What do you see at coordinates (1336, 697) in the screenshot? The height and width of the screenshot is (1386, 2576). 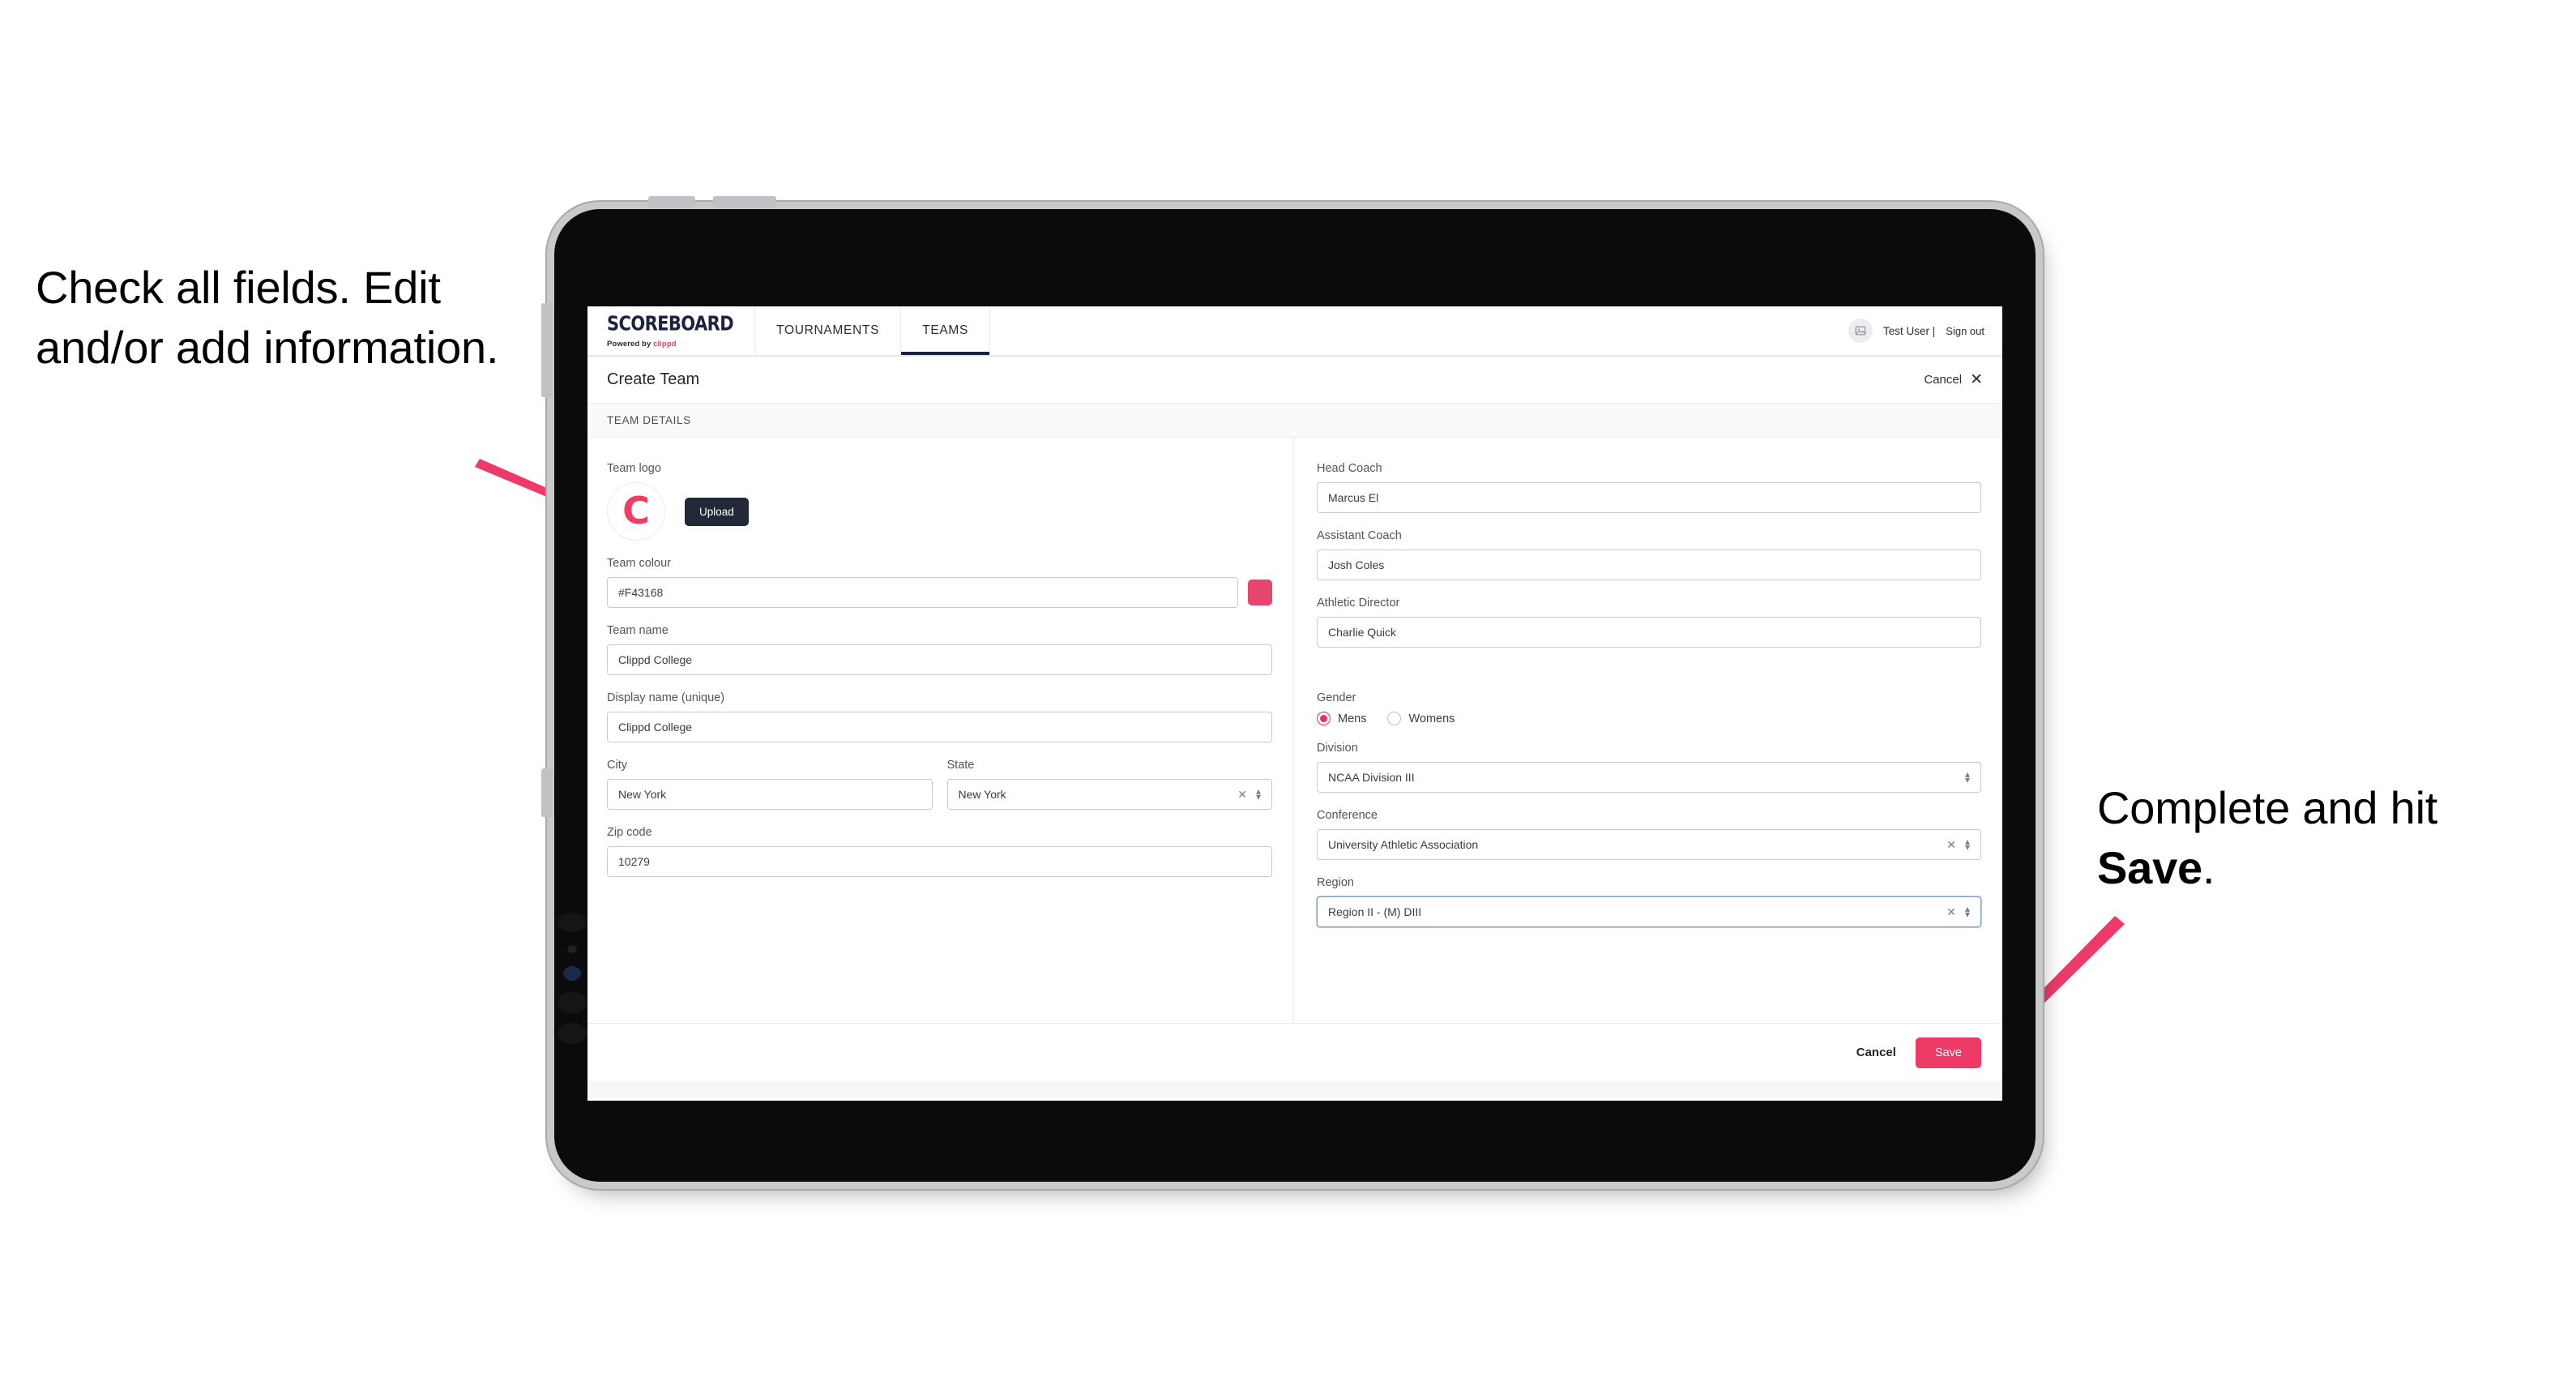 I see `gender-label: Gender` at bounding box center [1336, 697].